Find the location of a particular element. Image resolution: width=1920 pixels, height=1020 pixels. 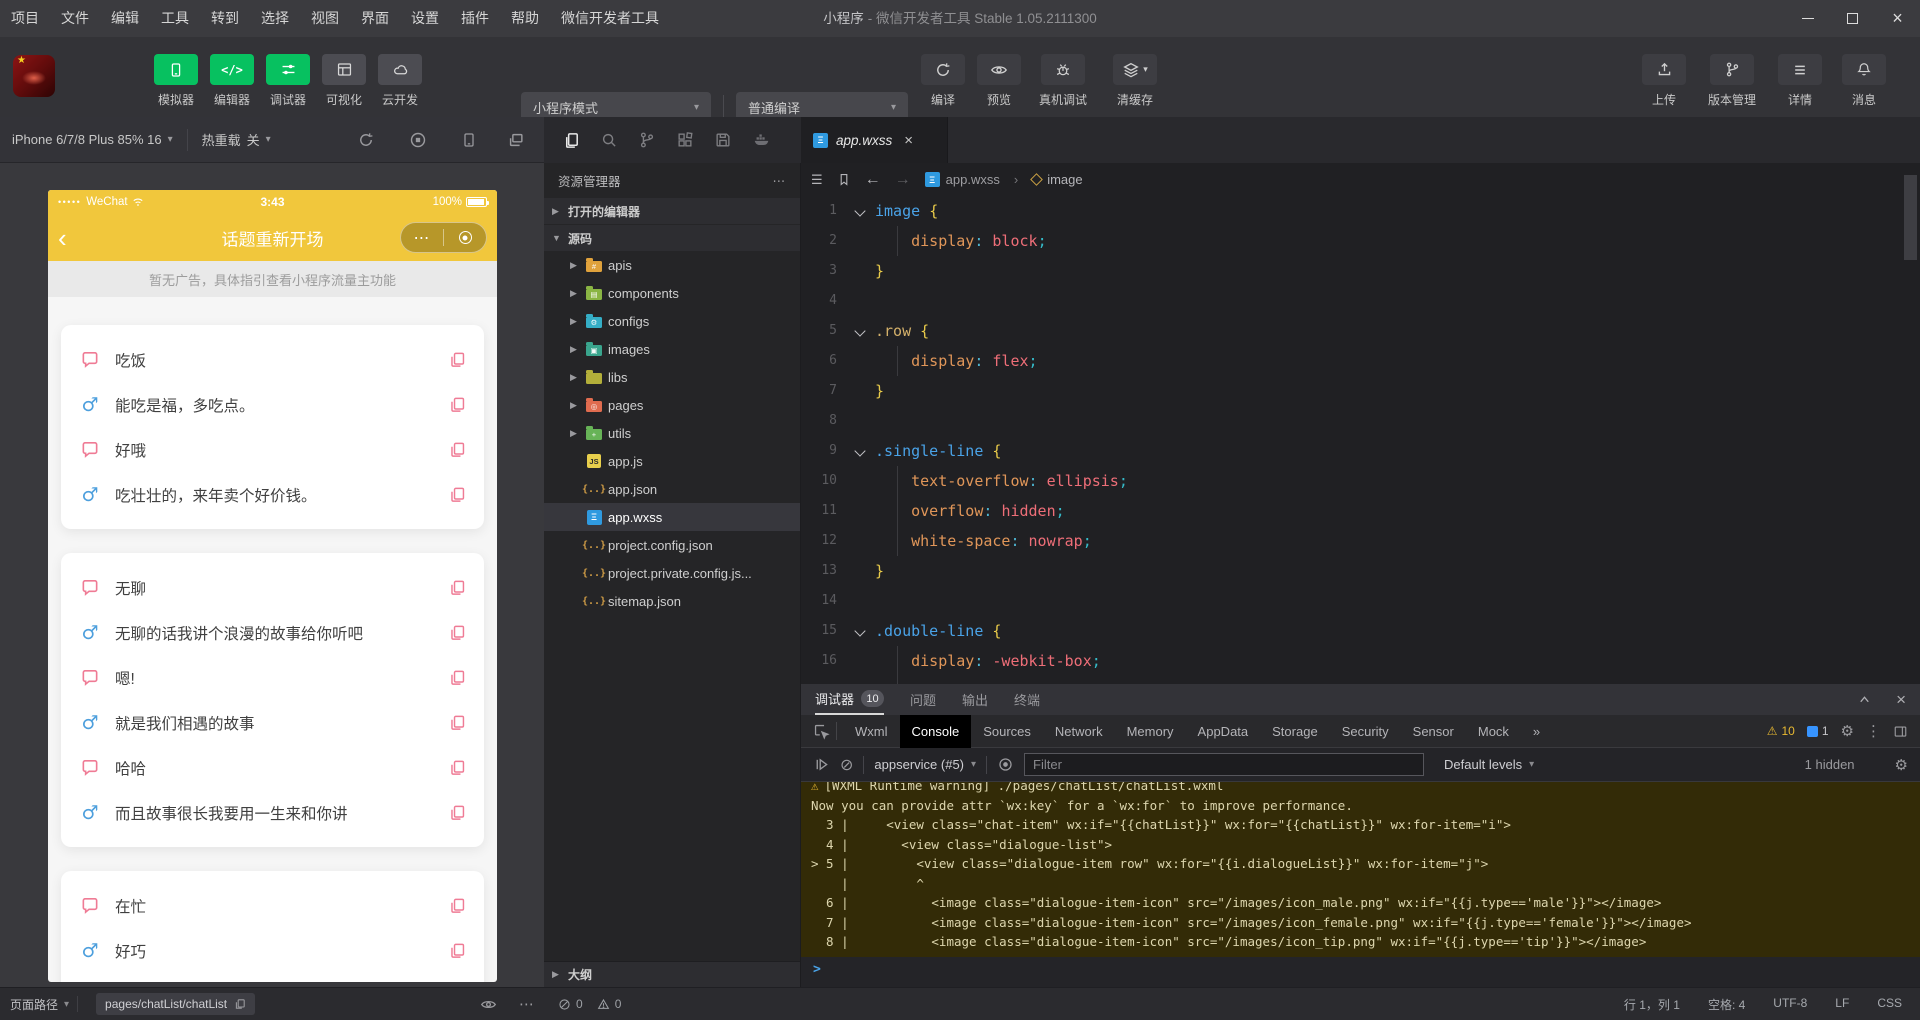

toolbar-button-可视化: 可视化 is located at coordinates (344, 81).